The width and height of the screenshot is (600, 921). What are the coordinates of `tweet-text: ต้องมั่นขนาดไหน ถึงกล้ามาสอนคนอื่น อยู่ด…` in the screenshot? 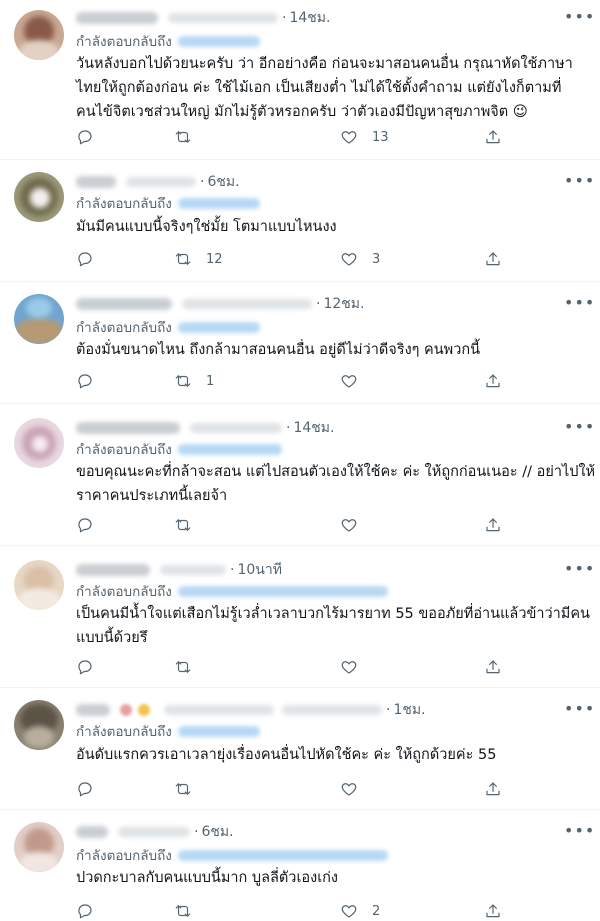 It's located at (278, 350).